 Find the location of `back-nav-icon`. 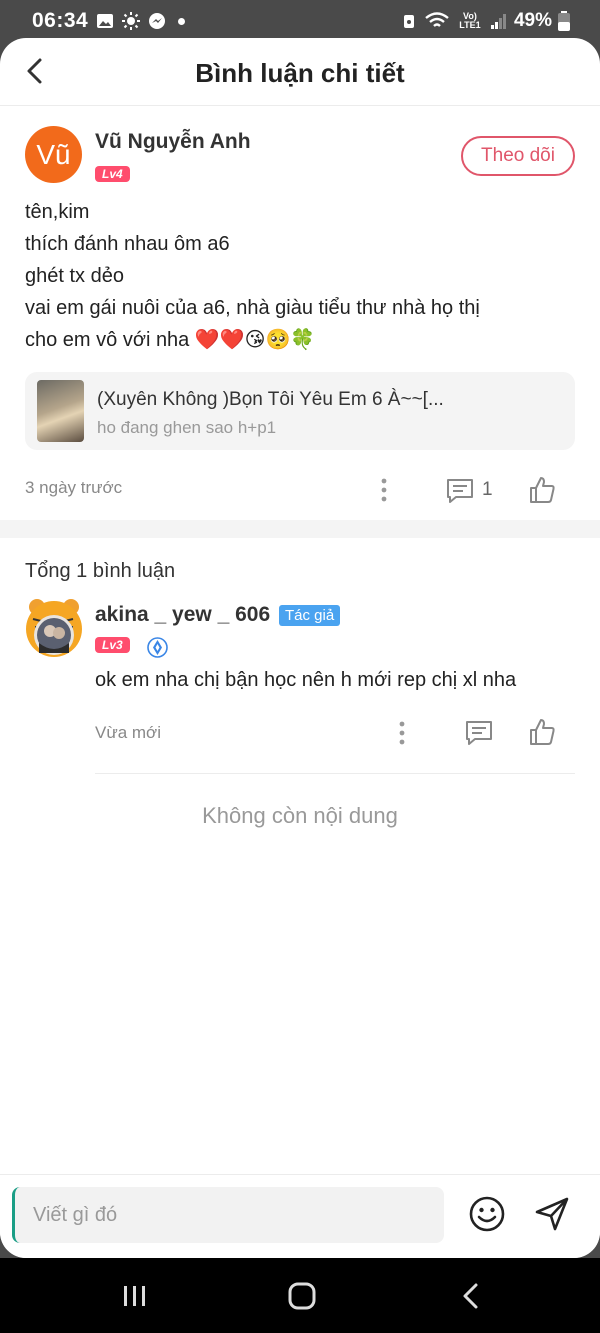

back-nav-icon is located at coordinates (471, 1296).